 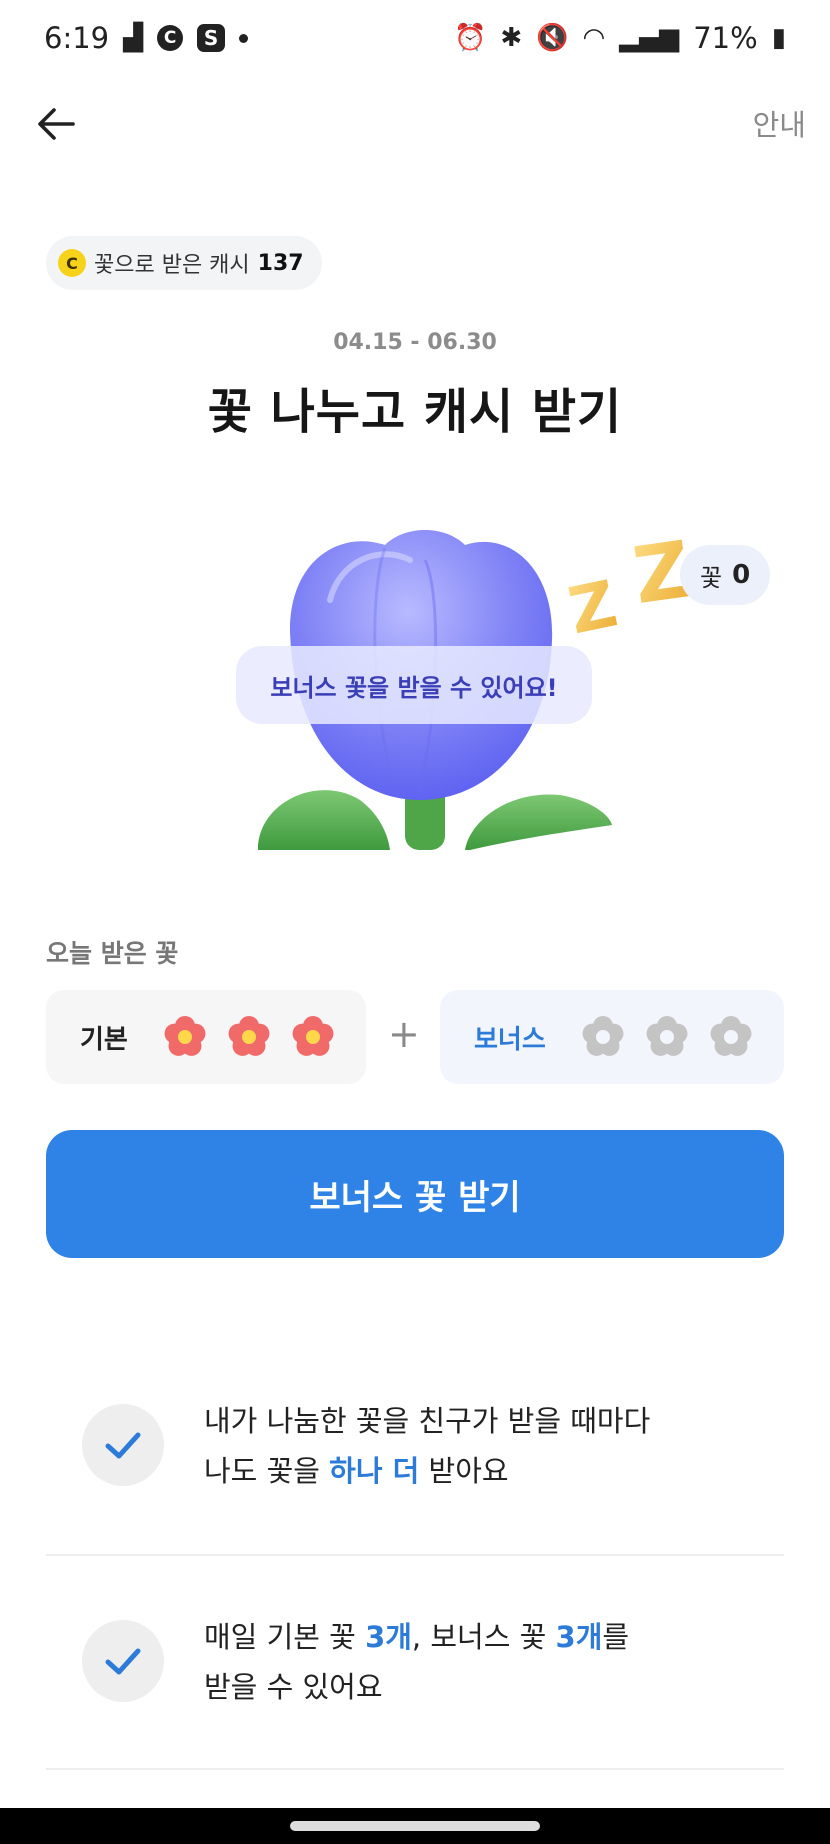 I want to click on basic-flower-slots, so click(x=249, y=1037).